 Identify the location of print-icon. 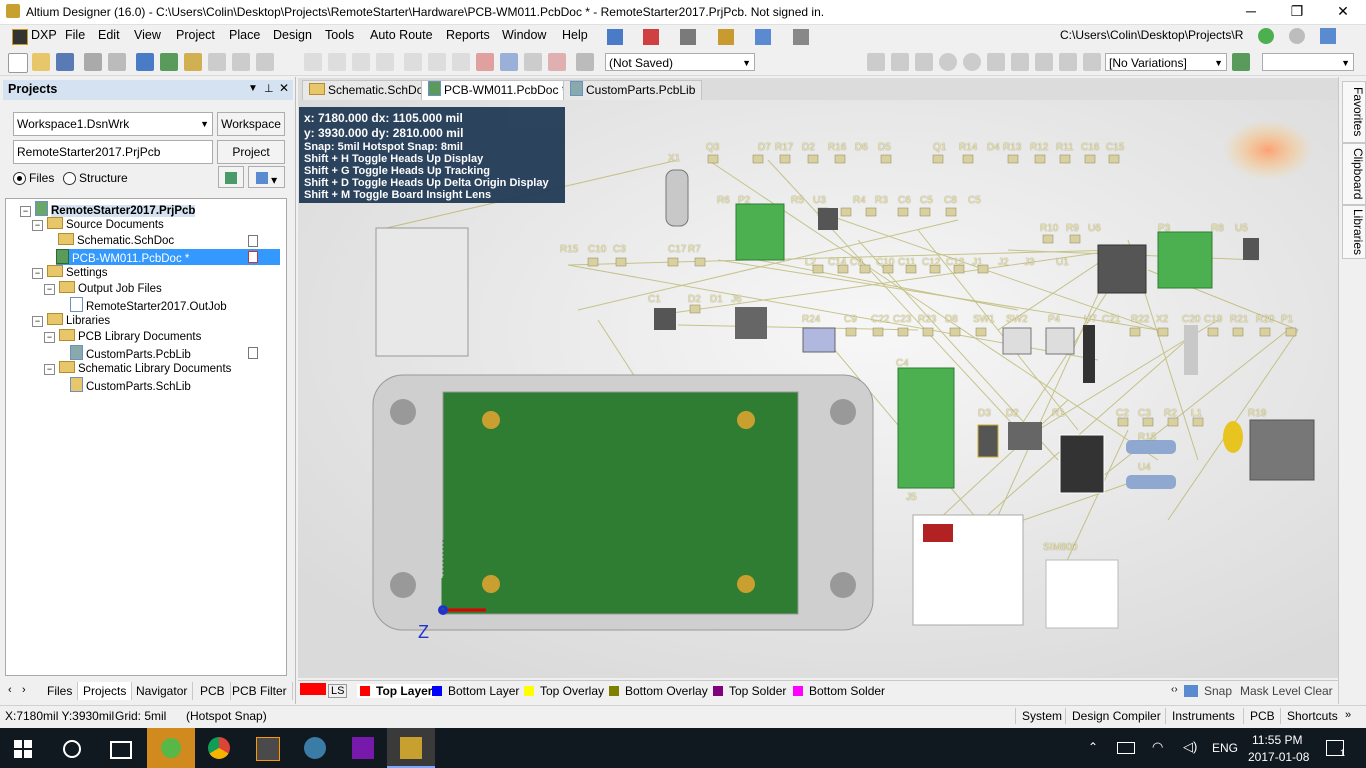
(93, 62).